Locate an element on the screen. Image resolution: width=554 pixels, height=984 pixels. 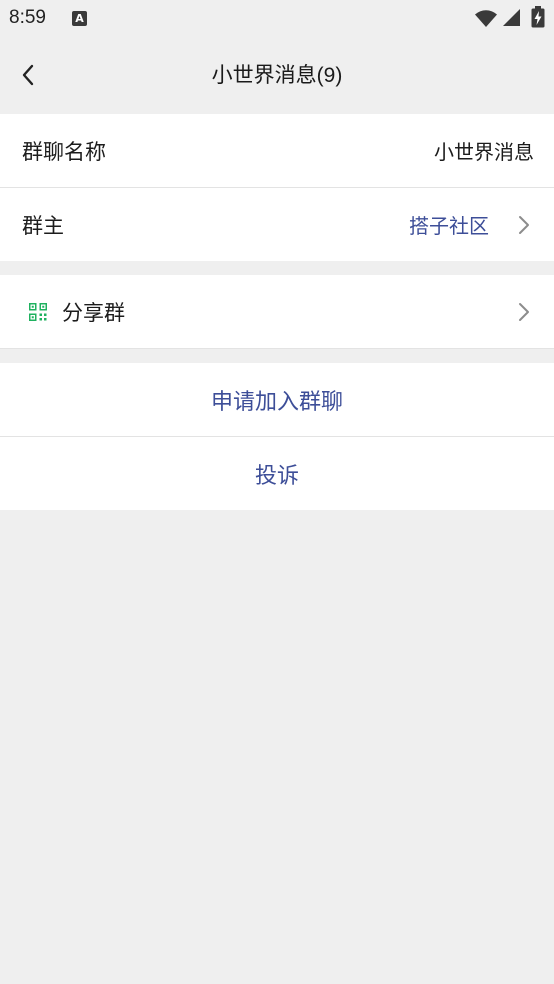
group-owner-value: 搭子社区 is located at coordinates (449, 224).